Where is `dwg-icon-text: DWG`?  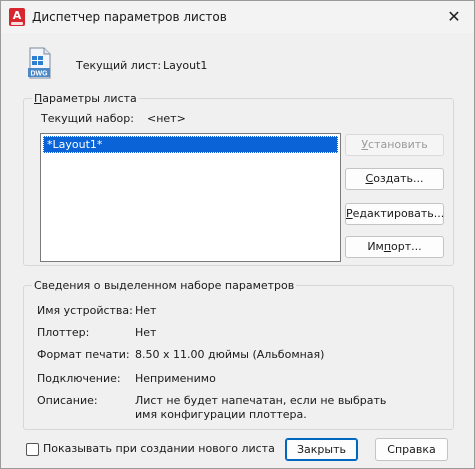 dwg-icon-text: DWG is located at coordinates (39, 73).